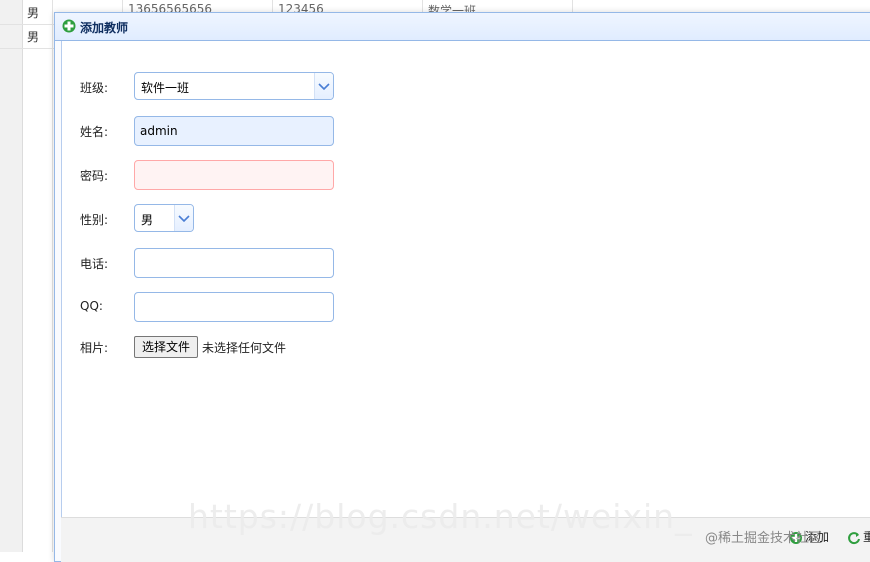  I want to click on name-label: 姓名:, so click(94, 132).